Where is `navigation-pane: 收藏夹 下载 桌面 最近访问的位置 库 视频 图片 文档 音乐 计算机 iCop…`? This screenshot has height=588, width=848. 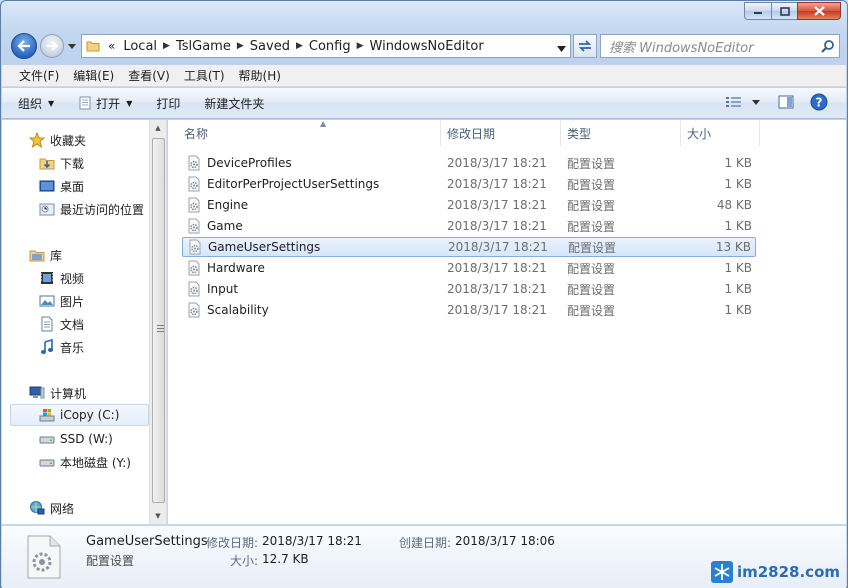 navigation-pane: 收藏夹 下载 桌面 最近访问的位置 库 视频 图片 文档 音乐 计算机 iCop… is located at coordinates (84, 322).